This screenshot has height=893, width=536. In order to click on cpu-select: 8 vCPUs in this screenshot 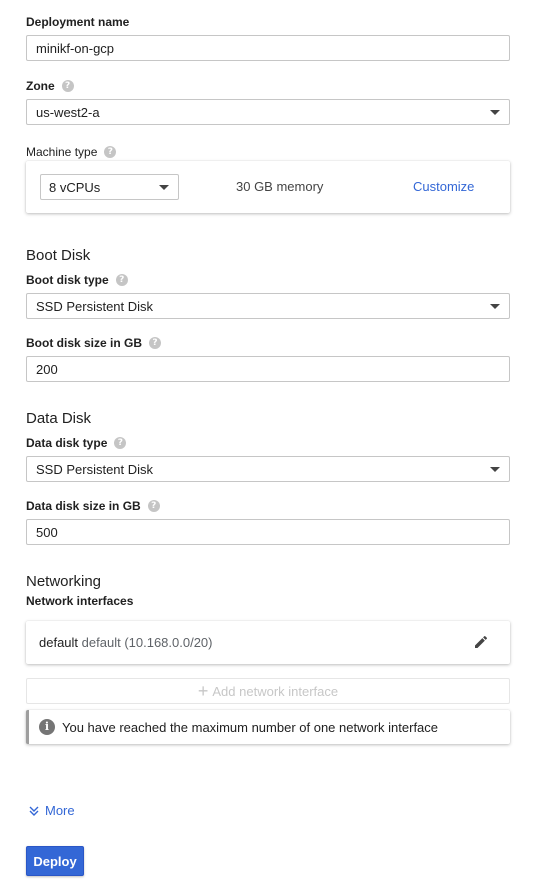, I will do `click(109, 187)`.